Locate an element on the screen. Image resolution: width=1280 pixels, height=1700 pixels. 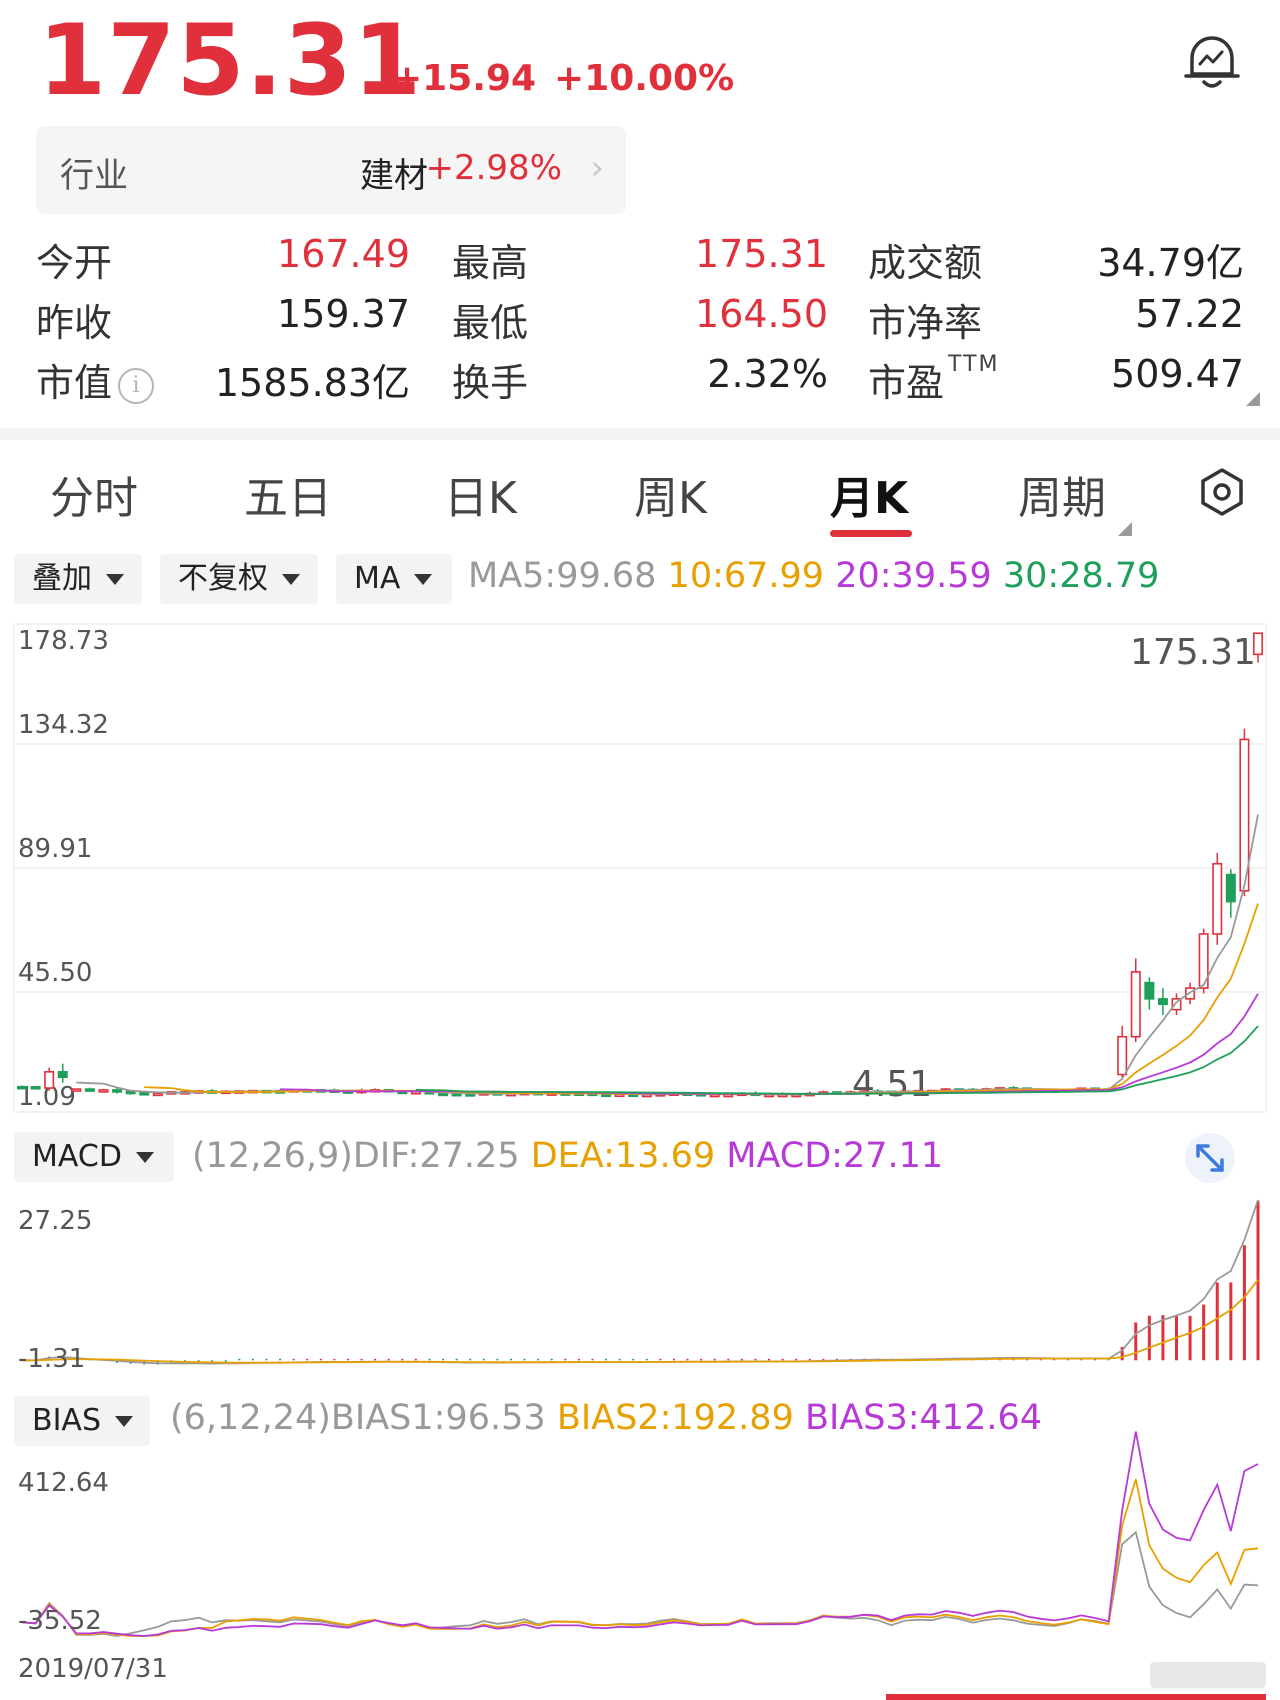
chart-scroll-handle is located at coordinates (1208, 1675).